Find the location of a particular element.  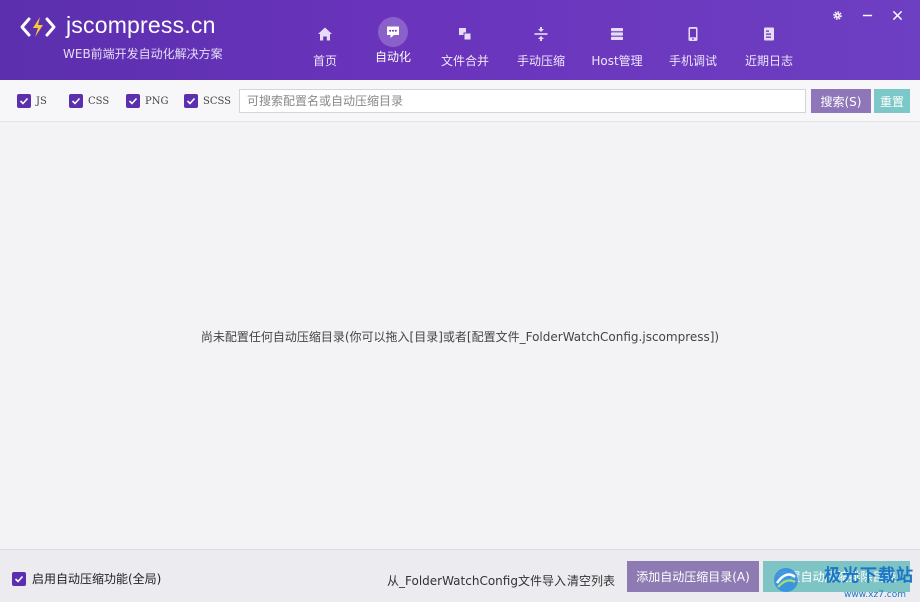

minimize-icon is located at coordinates (867, 15).